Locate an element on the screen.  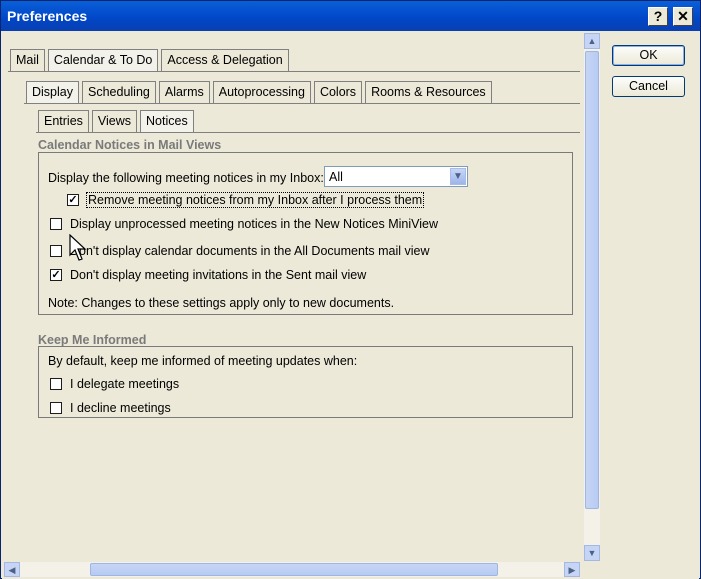
tab-colors: Colors is located at coordinates (338, 92).